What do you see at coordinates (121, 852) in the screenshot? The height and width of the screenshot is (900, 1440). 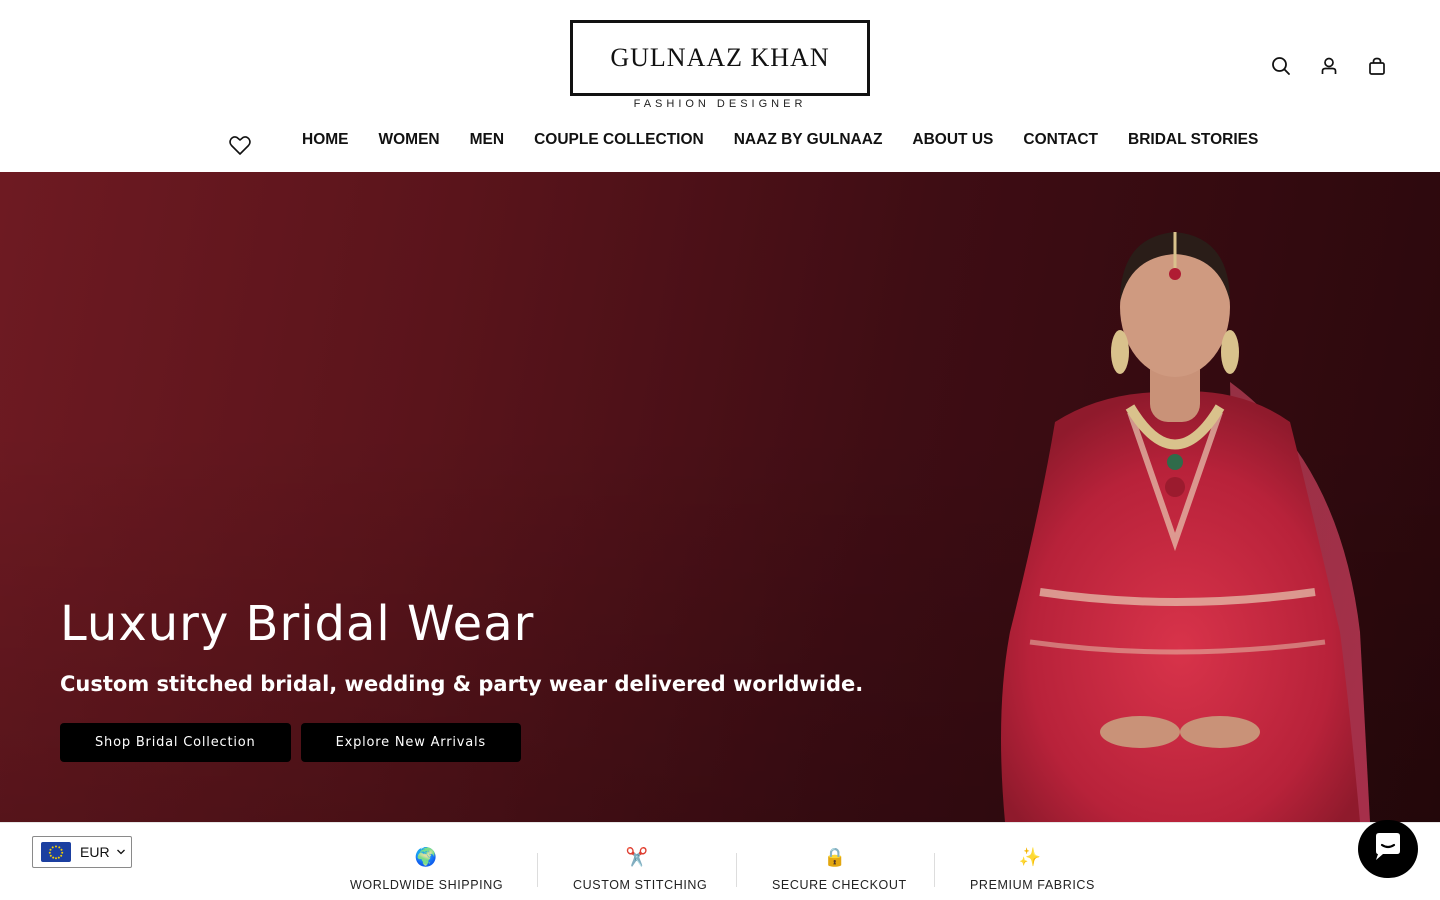 I see `chevron-down-icon` at bounding box center [121, 852].